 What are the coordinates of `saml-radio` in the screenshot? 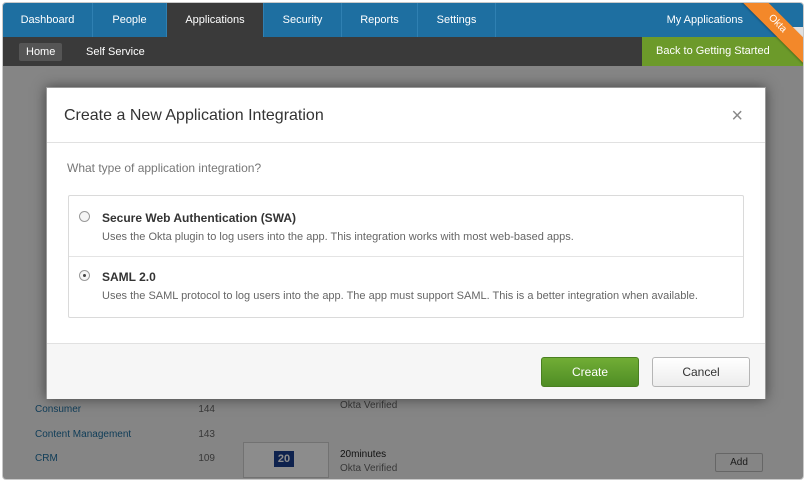 It's located at (84, 275).